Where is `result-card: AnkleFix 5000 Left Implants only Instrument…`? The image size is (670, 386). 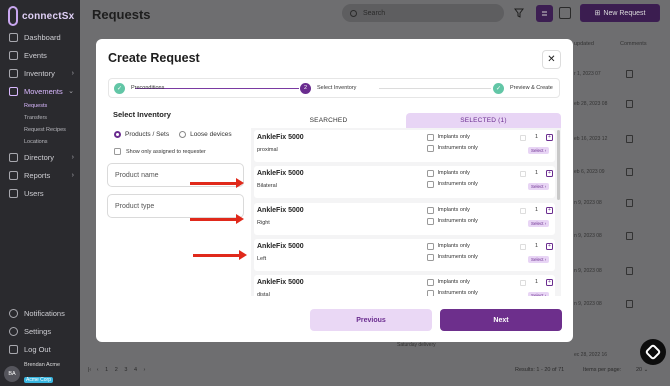
result-card: AnkleFix 5000 Left Implants only Instrument… is located at coordinates (404, 255).